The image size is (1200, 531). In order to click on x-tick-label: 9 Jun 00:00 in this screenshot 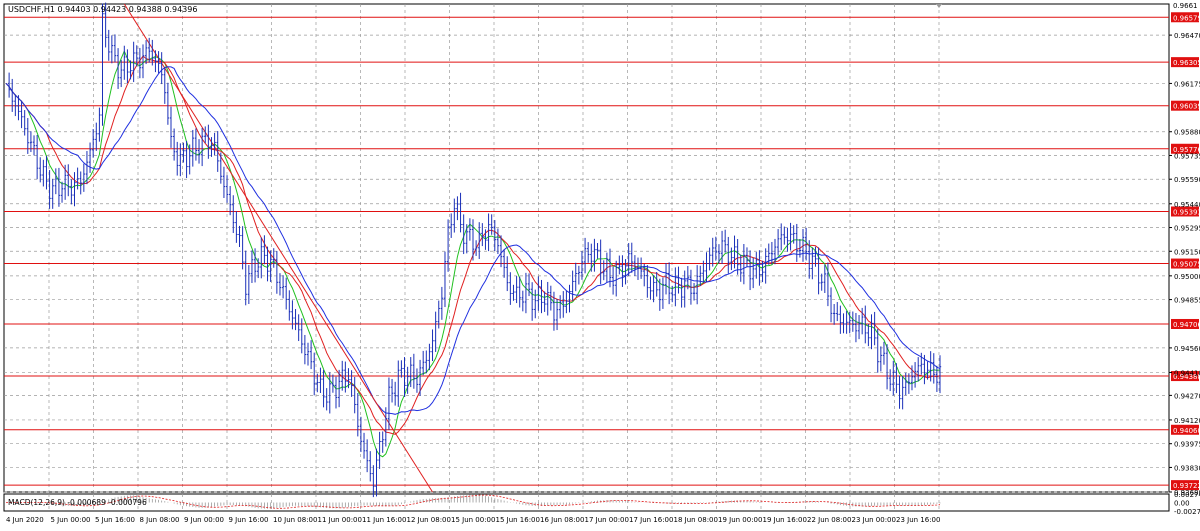, I will do `click(204, 520)`.